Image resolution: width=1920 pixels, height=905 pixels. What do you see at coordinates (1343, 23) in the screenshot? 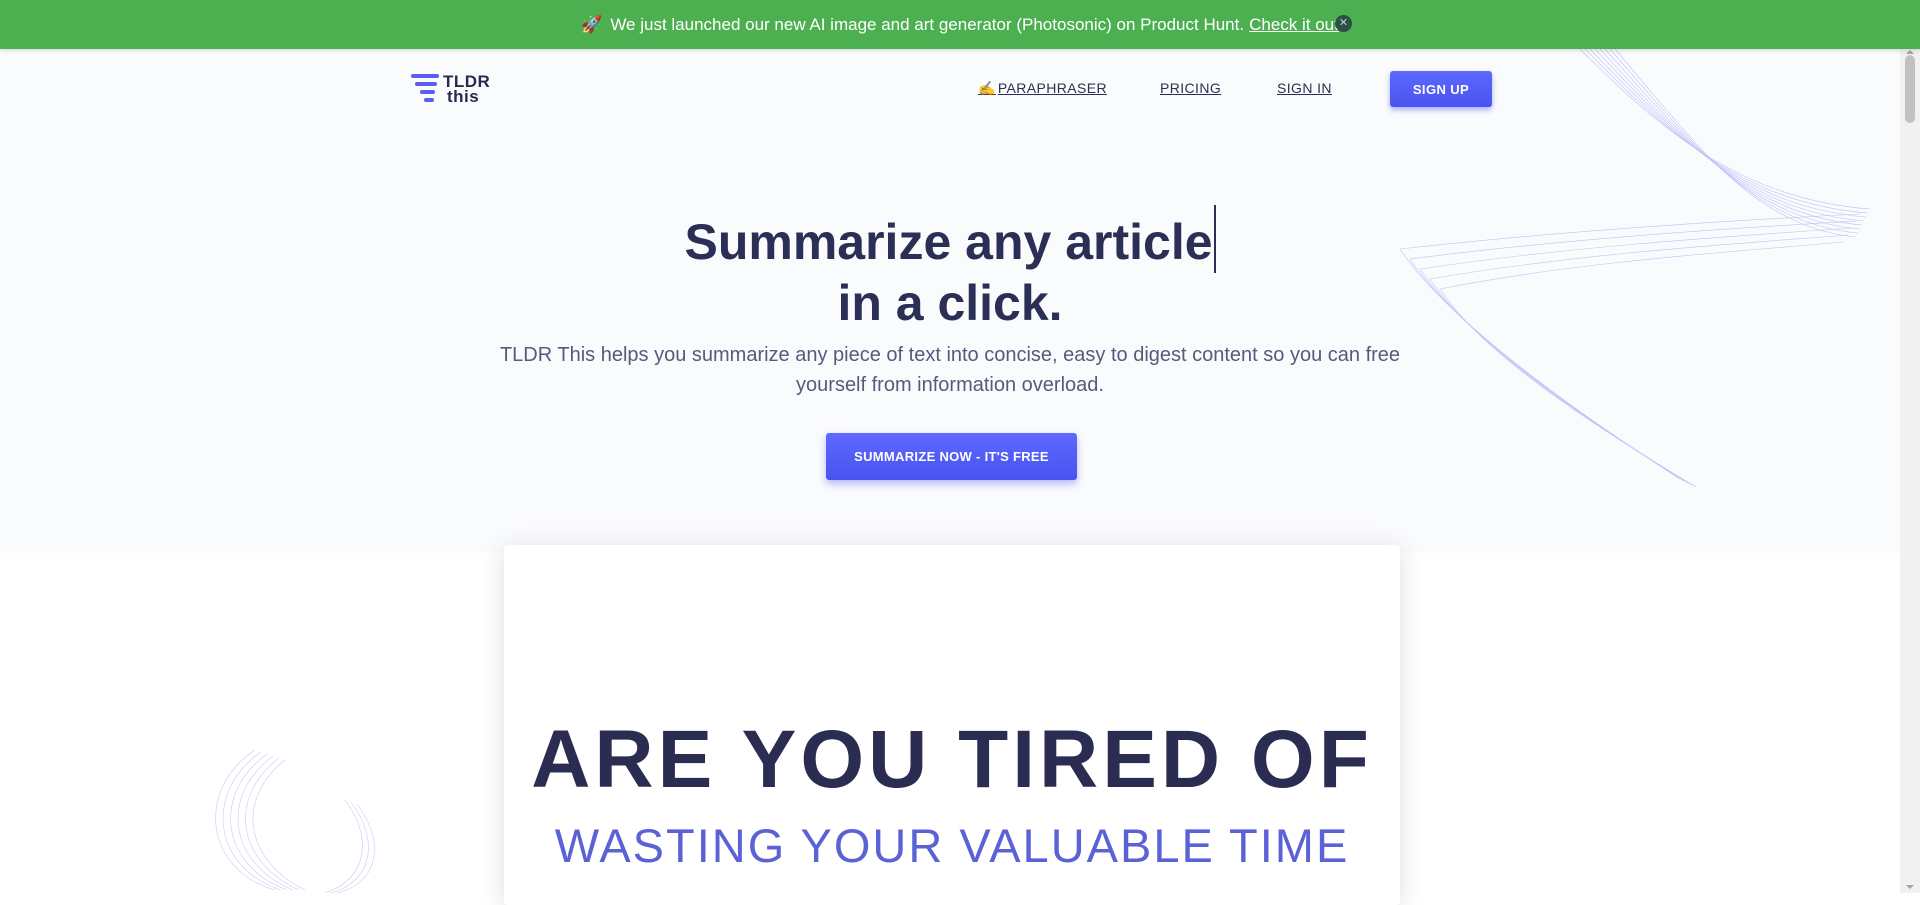
I see `close-icon: ✕` at bounding box center [1343, 23].